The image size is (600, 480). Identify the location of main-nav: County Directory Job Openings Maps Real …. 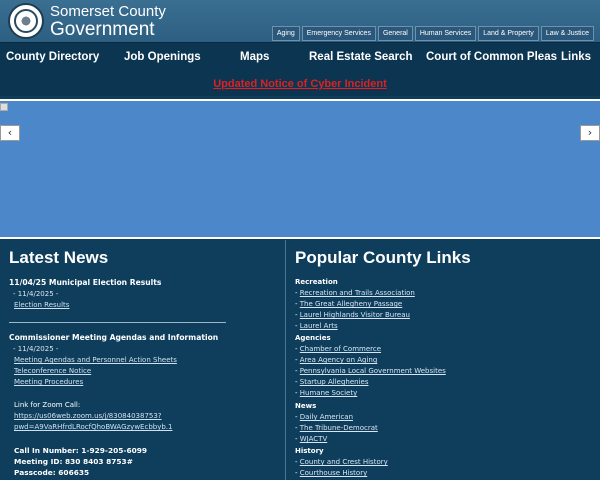
(300, 57).